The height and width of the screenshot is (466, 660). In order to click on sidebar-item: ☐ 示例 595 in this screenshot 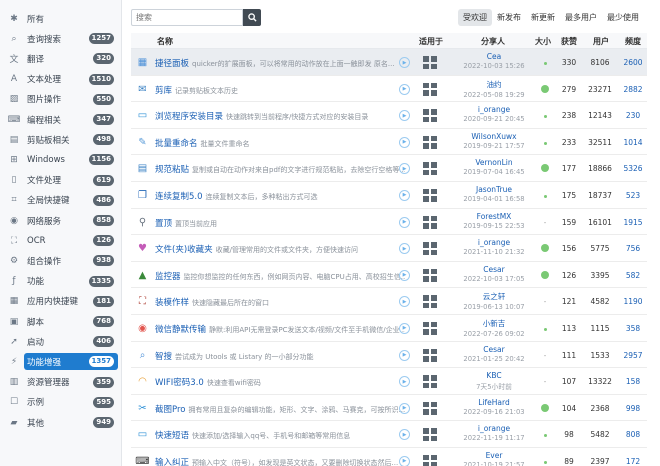, I will do `click(64, 402)`.